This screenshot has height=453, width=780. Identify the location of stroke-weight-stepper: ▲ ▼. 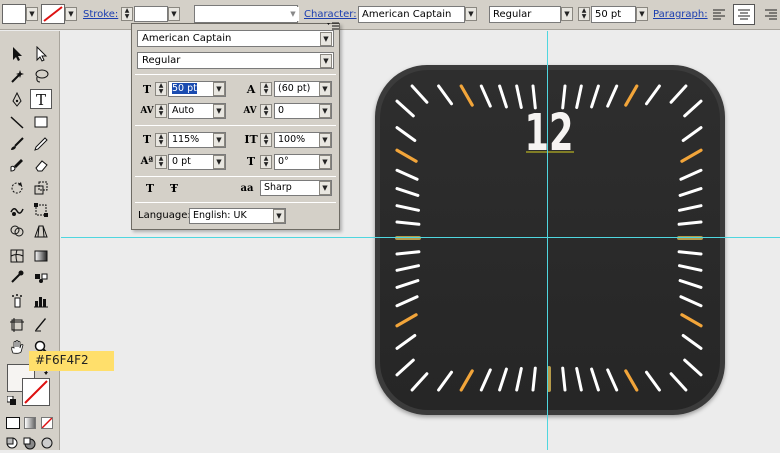
(127, 14).